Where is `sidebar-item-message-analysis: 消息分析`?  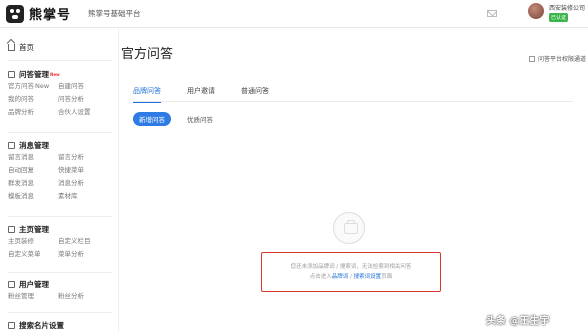
sidebar-item-message-analysis: 消息分析 is located at coordinates (83, 183).